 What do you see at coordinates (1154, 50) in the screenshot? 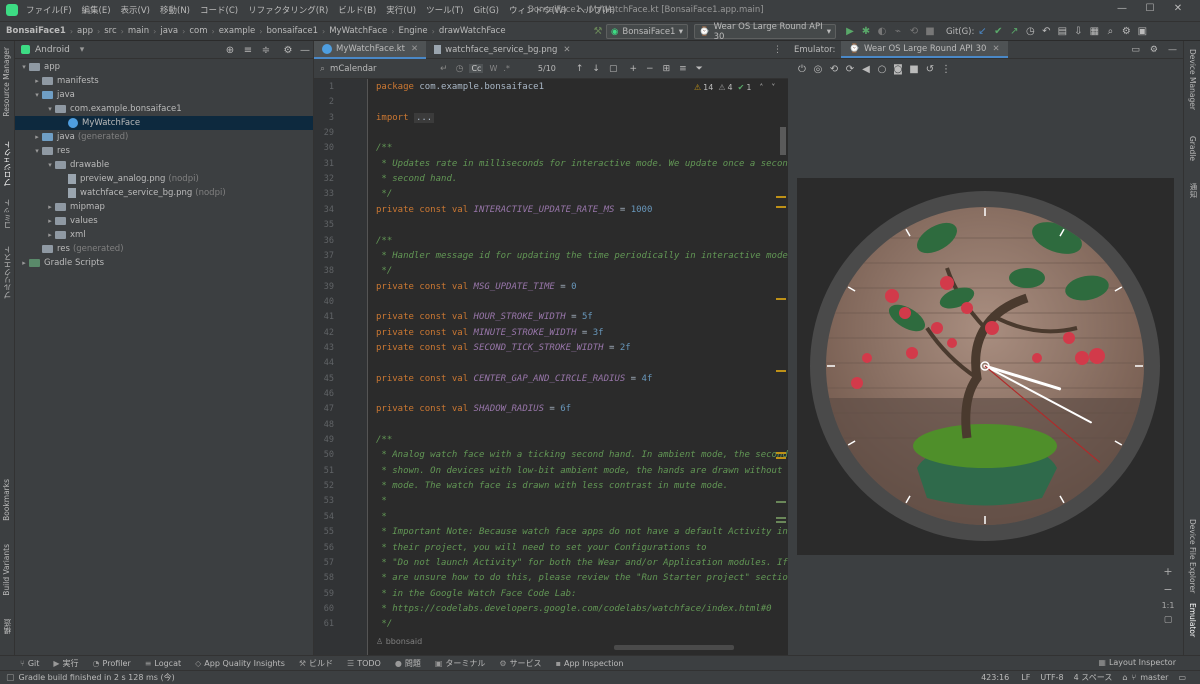
I see `gear-icon: ⚙` at bounding box center [1154, 50].